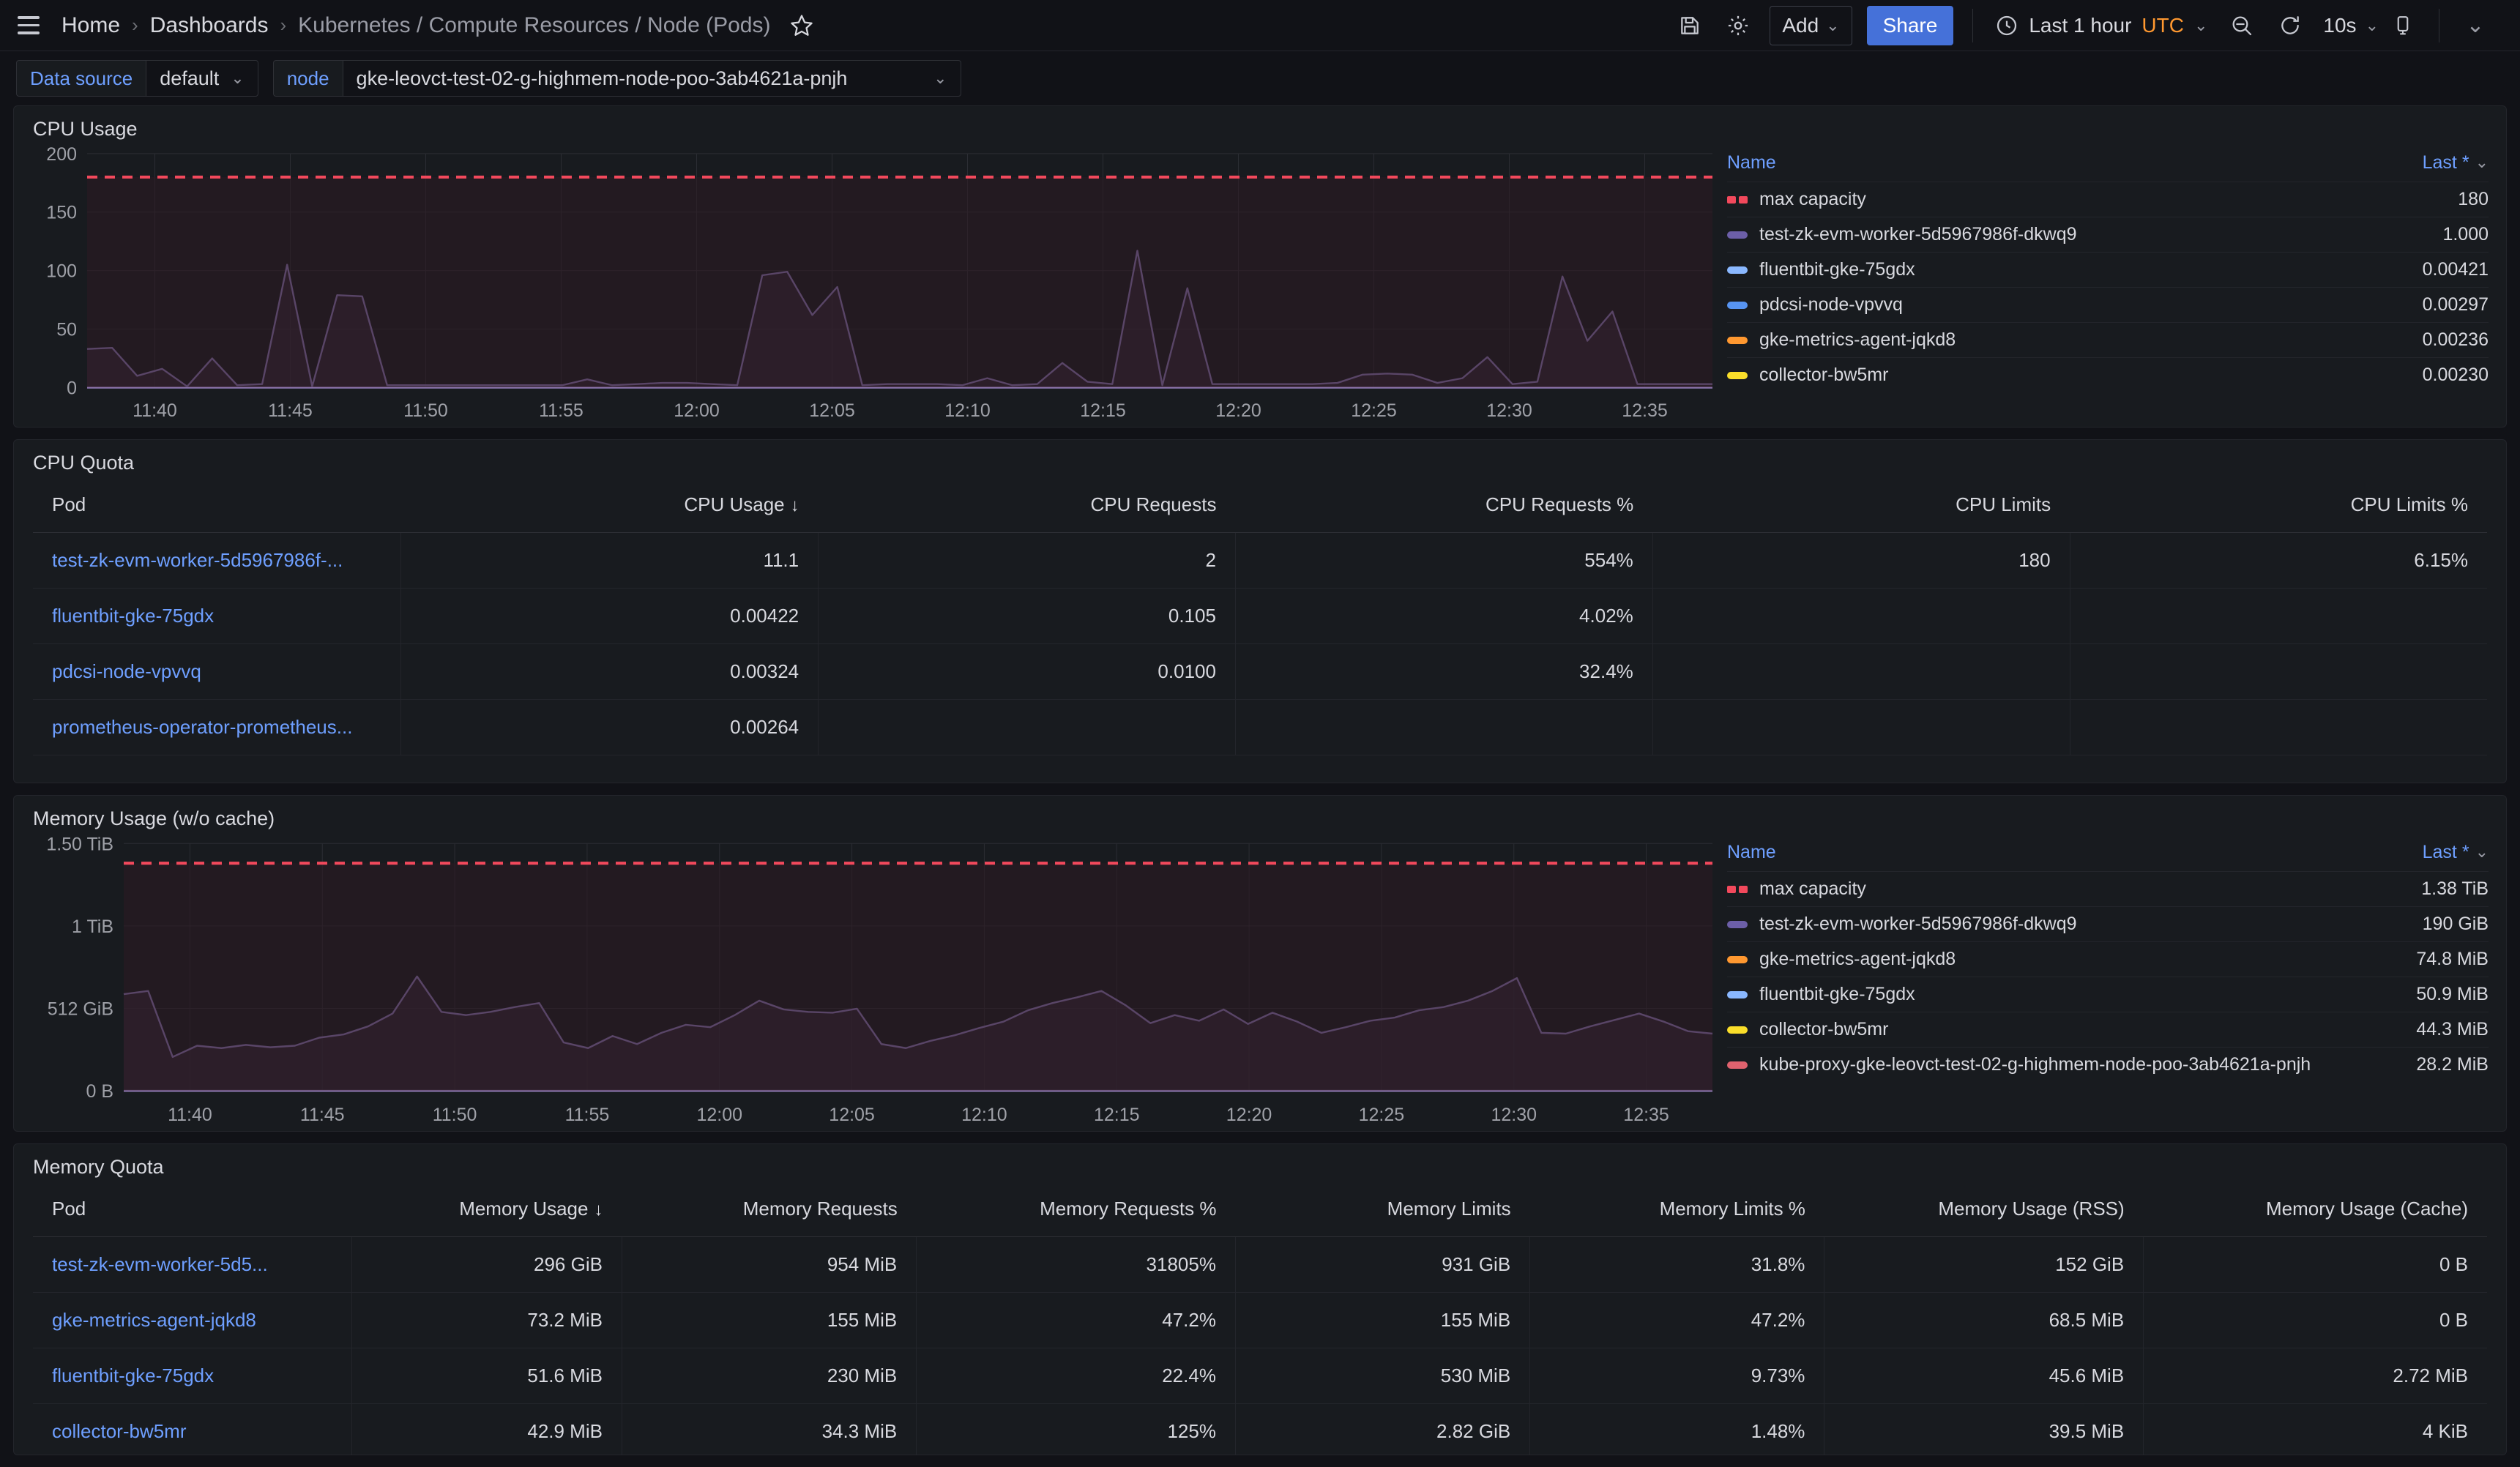  What do you see at coordinates (120, 1431) in the screenshot?
I see `pod-link: collector-bw5mr` at bounding box center [120, 1431].